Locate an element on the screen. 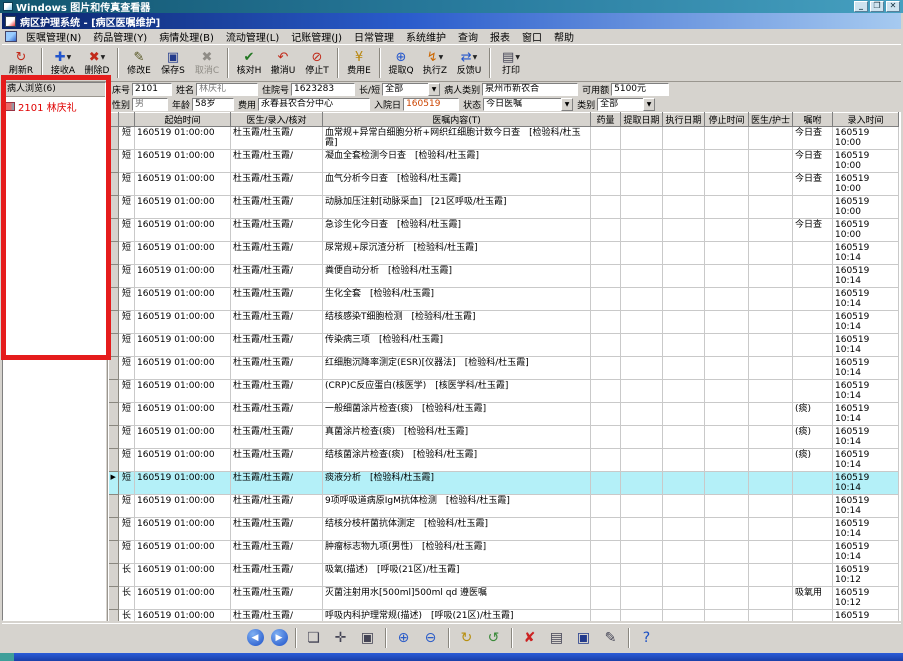  verify-button: ✔ 核对H is located at coordinates (249, 63).